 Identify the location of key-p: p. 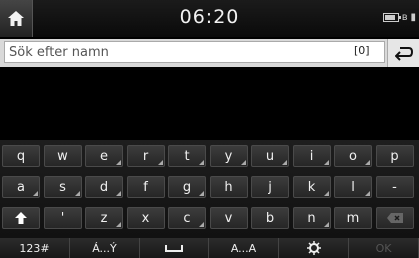
(394, 156).